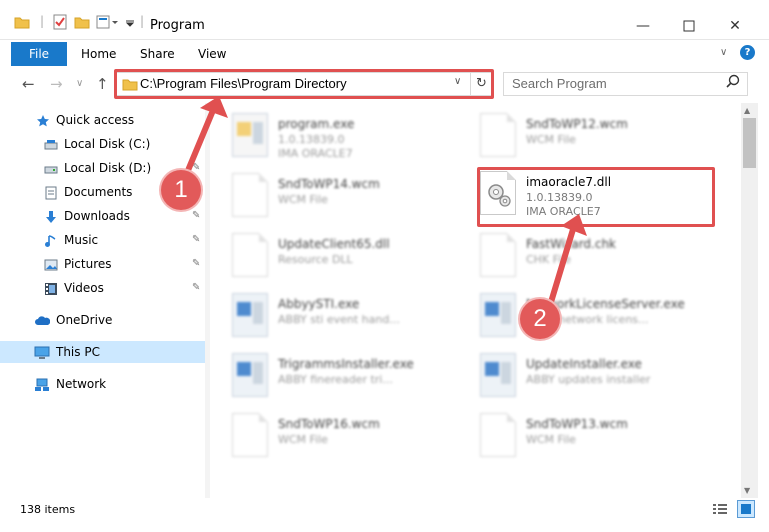  What do you see at coordinates (181, 190) in the screenshot?
I see `callout-badge-1: 1` at bounding box center [181, 190].